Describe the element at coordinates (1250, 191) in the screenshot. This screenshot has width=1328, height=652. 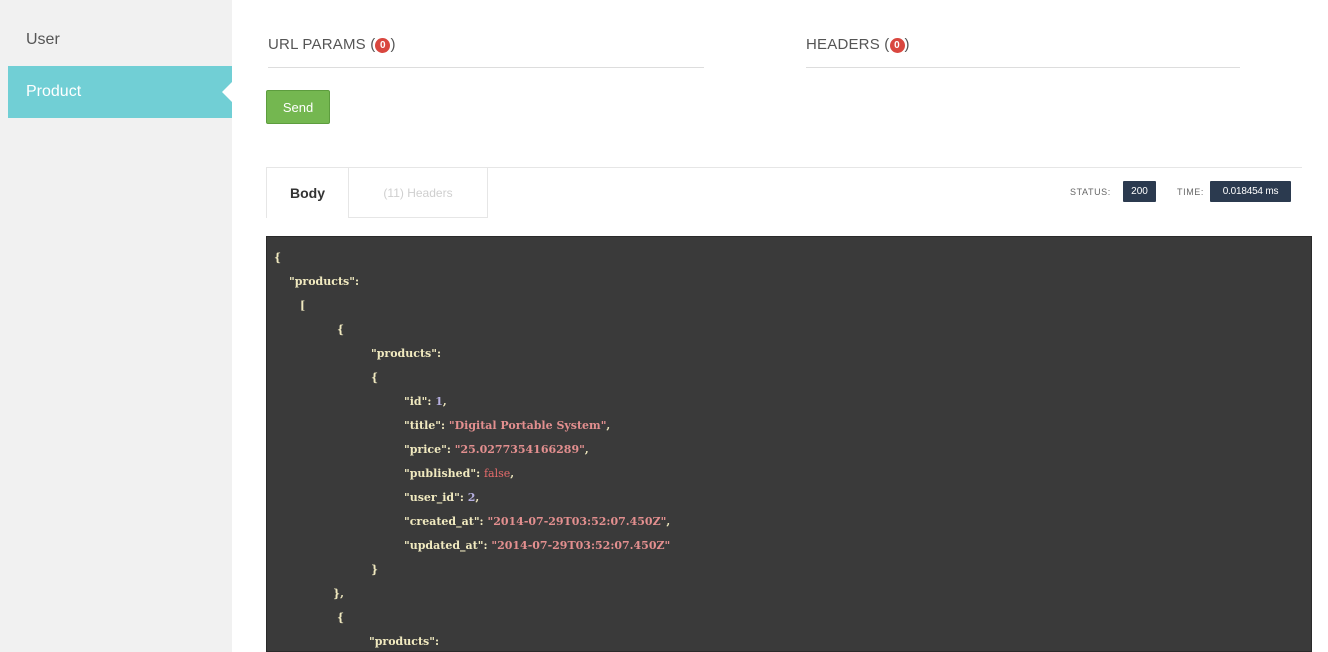
I see `time-badge: 0.018454 ms` at that location.